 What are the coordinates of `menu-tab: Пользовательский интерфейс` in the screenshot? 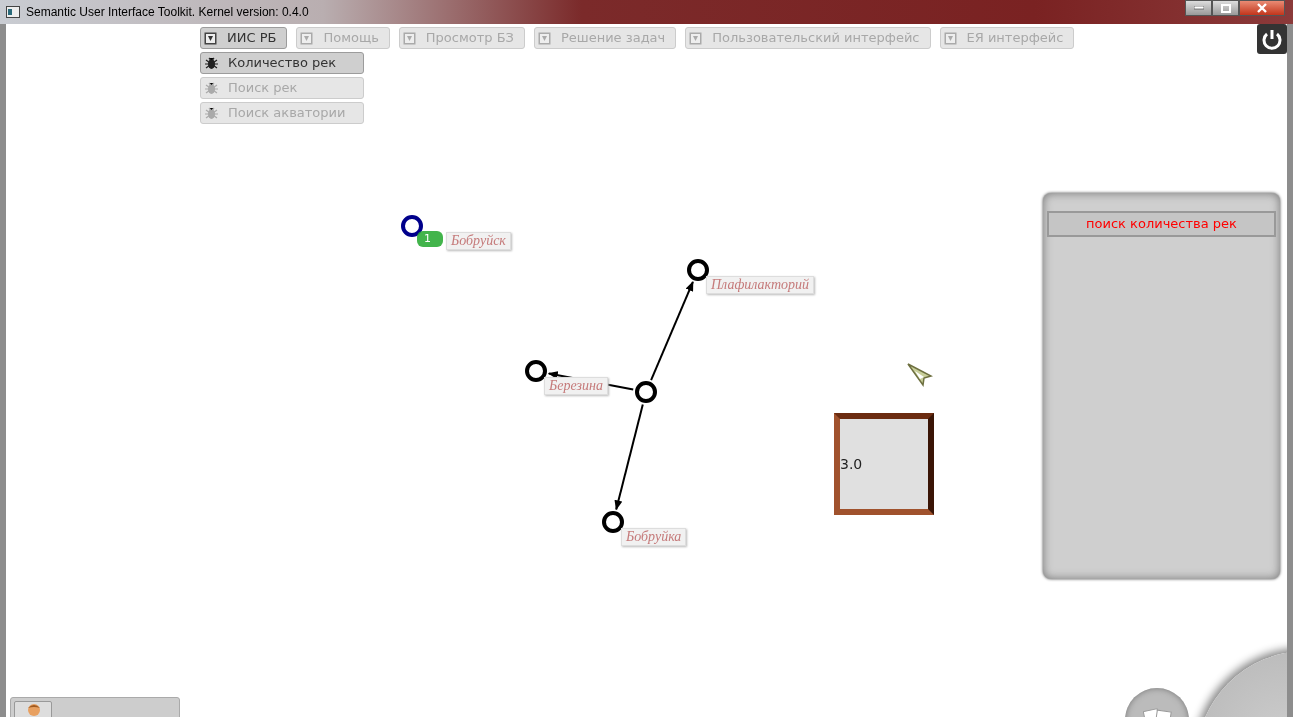 It's located at (808, 38).